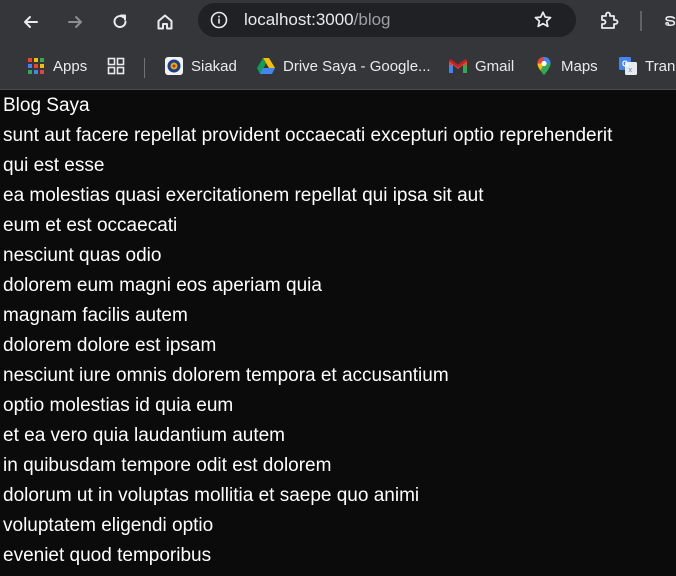 The width and height of the screenshot is (676, 576). Describe the element at coordinates (641, 21) in the screenshot. I see `toolbar-divider` at that location.